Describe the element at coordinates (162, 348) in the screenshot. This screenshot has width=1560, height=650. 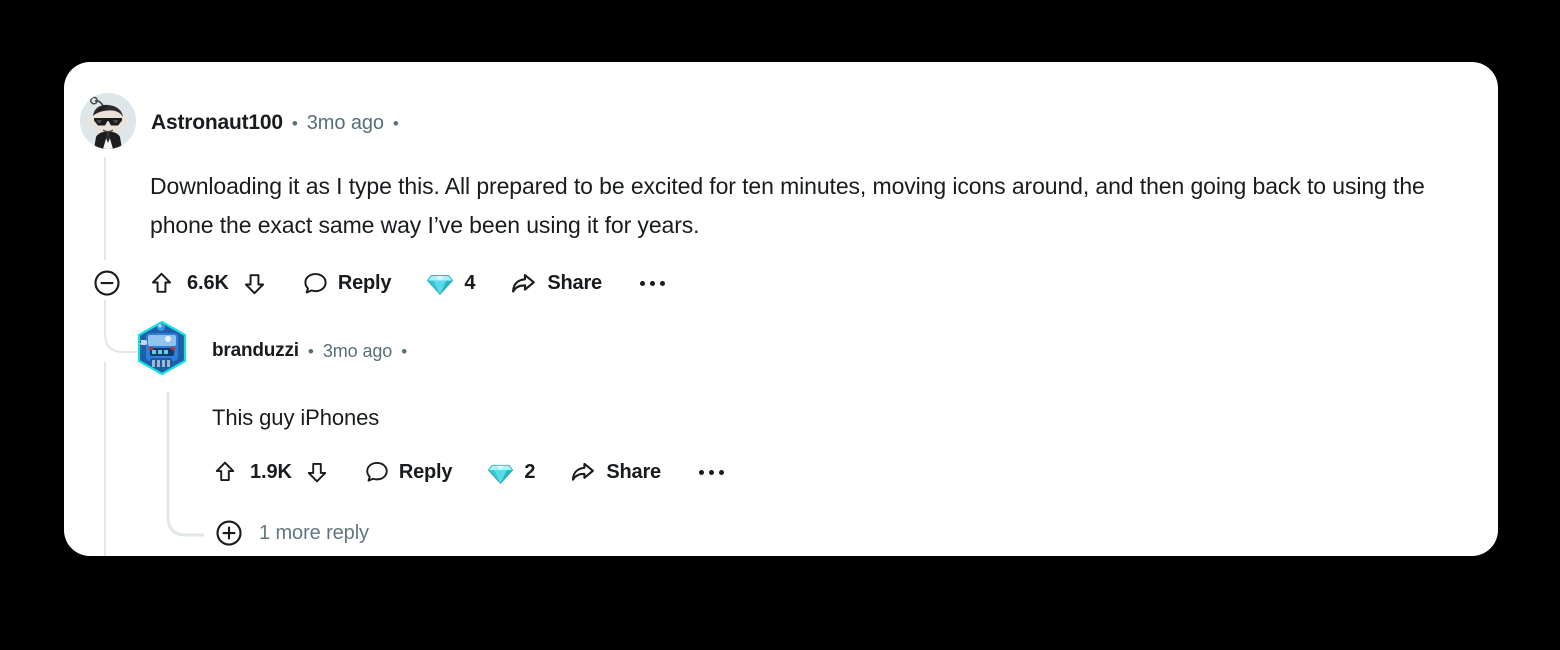
I see `robot-nft-avatar` at that location.